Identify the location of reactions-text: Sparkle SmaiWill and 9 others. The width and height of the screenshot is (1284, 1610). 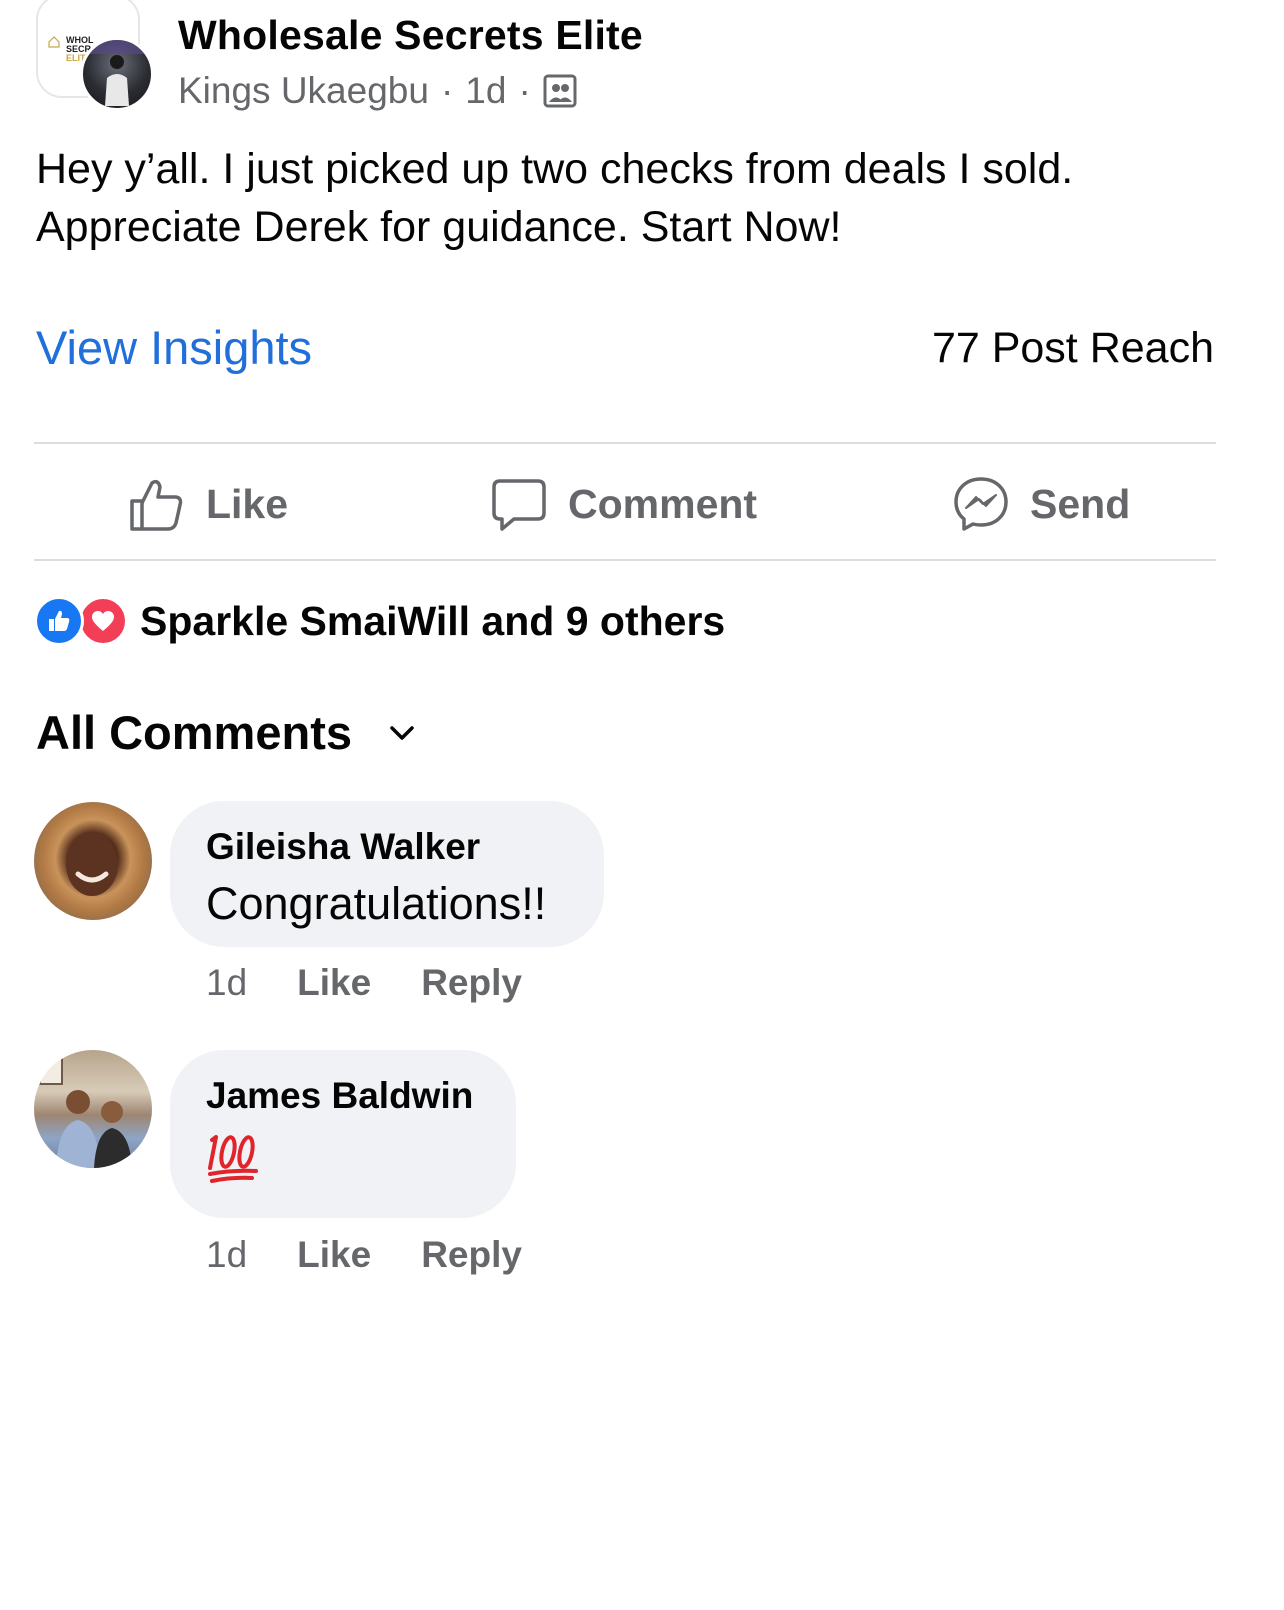
(433, 620).